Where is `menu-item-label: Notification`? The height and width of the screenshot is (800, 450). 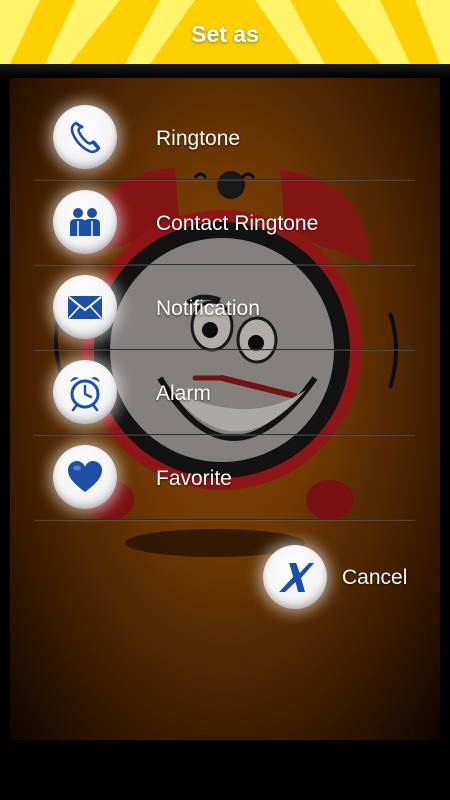 menu-item-label: Notification is located at coordinates (208, 308).